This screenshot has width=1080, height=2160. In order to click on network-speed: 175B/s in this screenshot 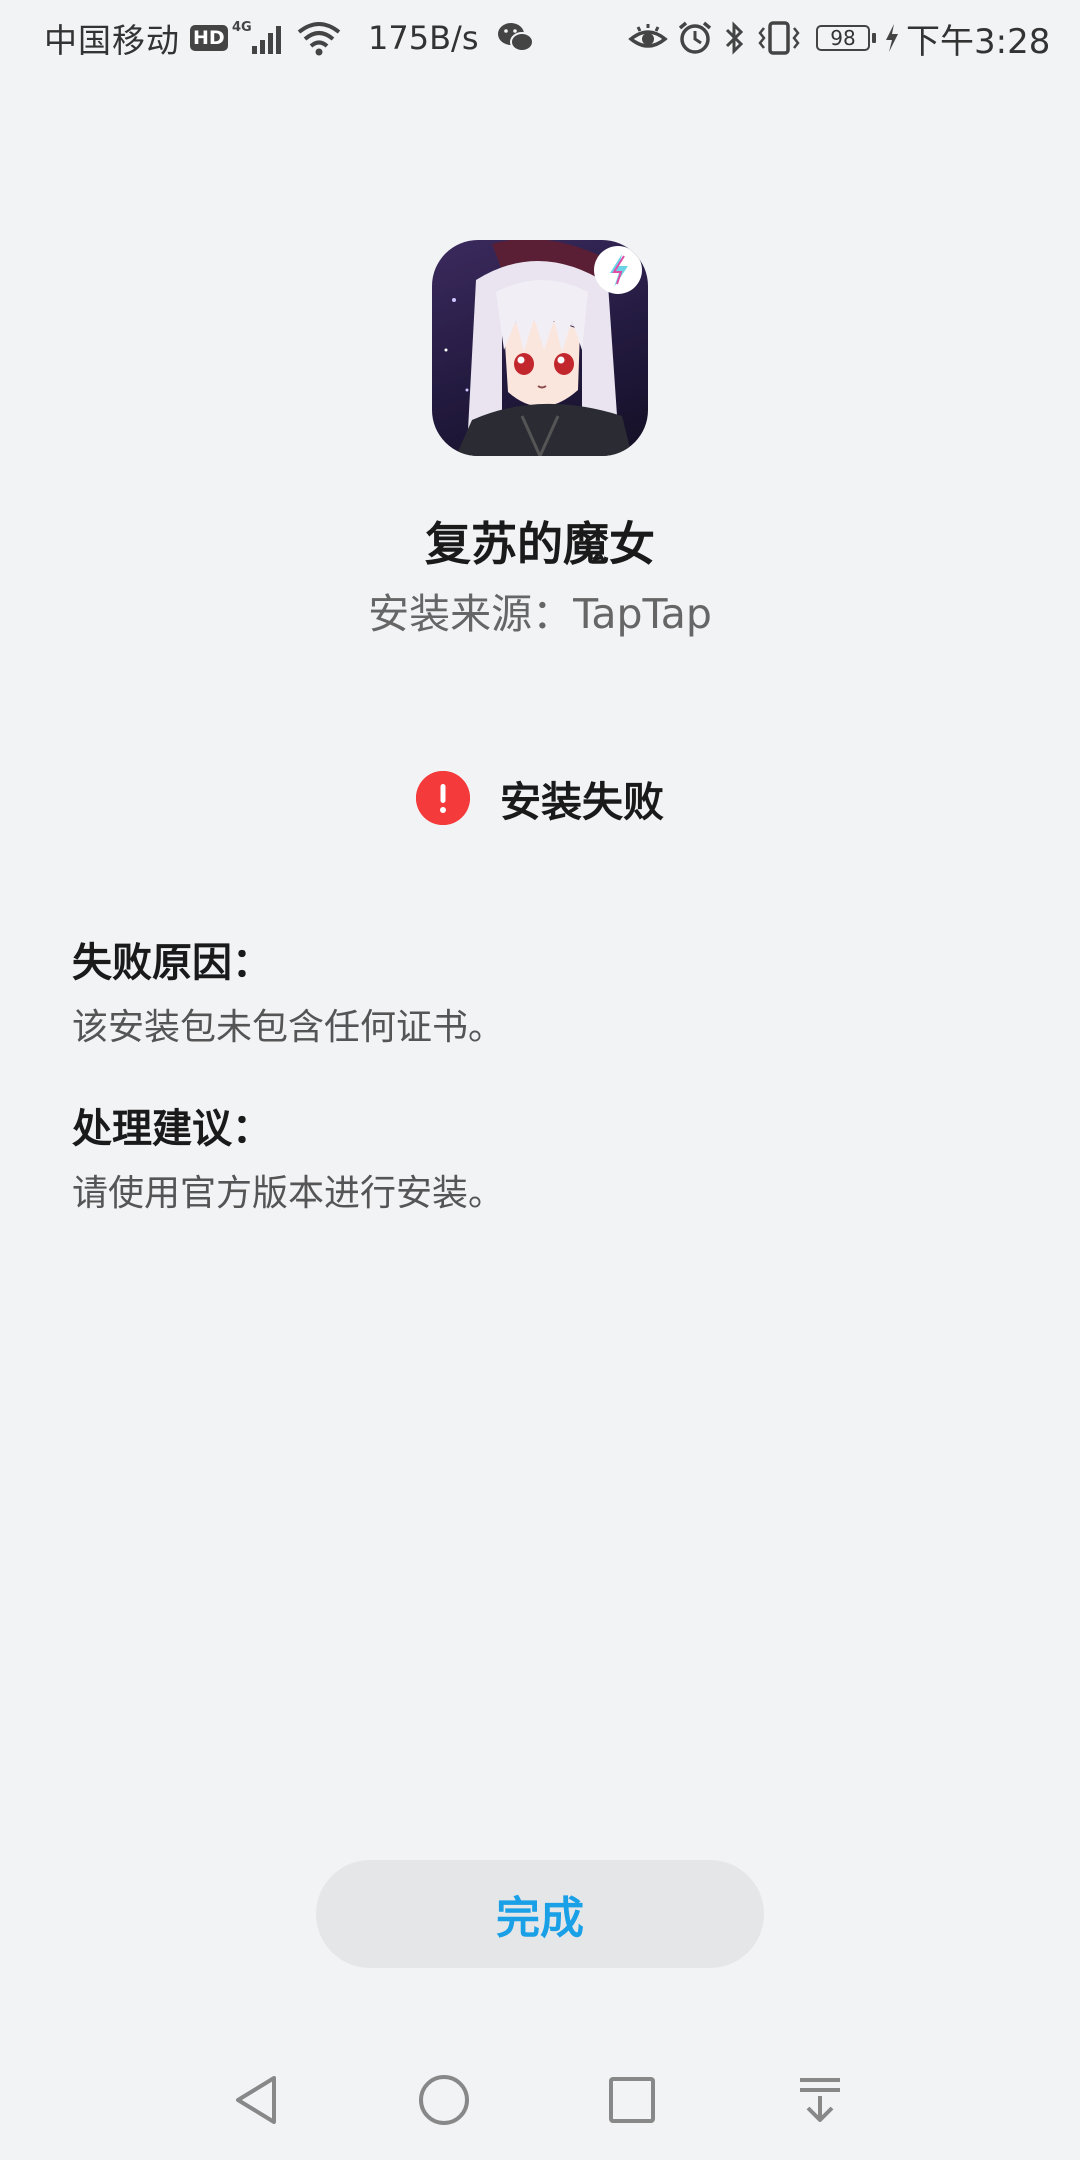, I will do `click(423, 38)`.